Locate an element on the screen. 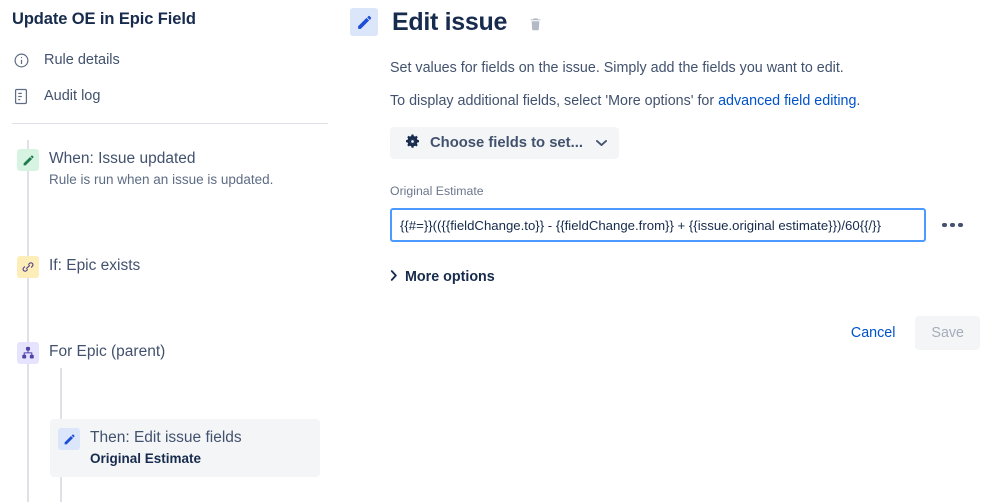  cancel-button: Cancel is located at coordinates (873, 333).